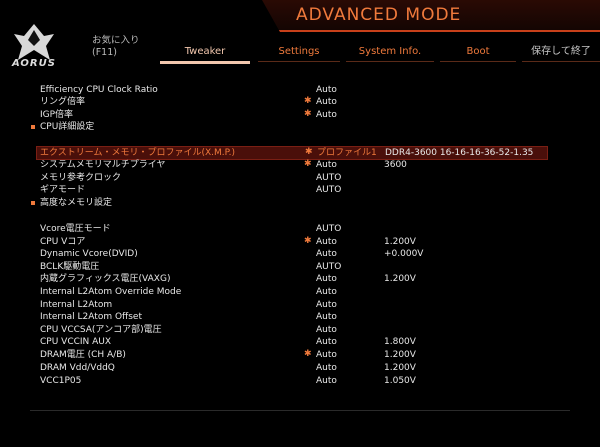  I want to click on setting-label: 高度なメモリ設定, so click(76, 203).